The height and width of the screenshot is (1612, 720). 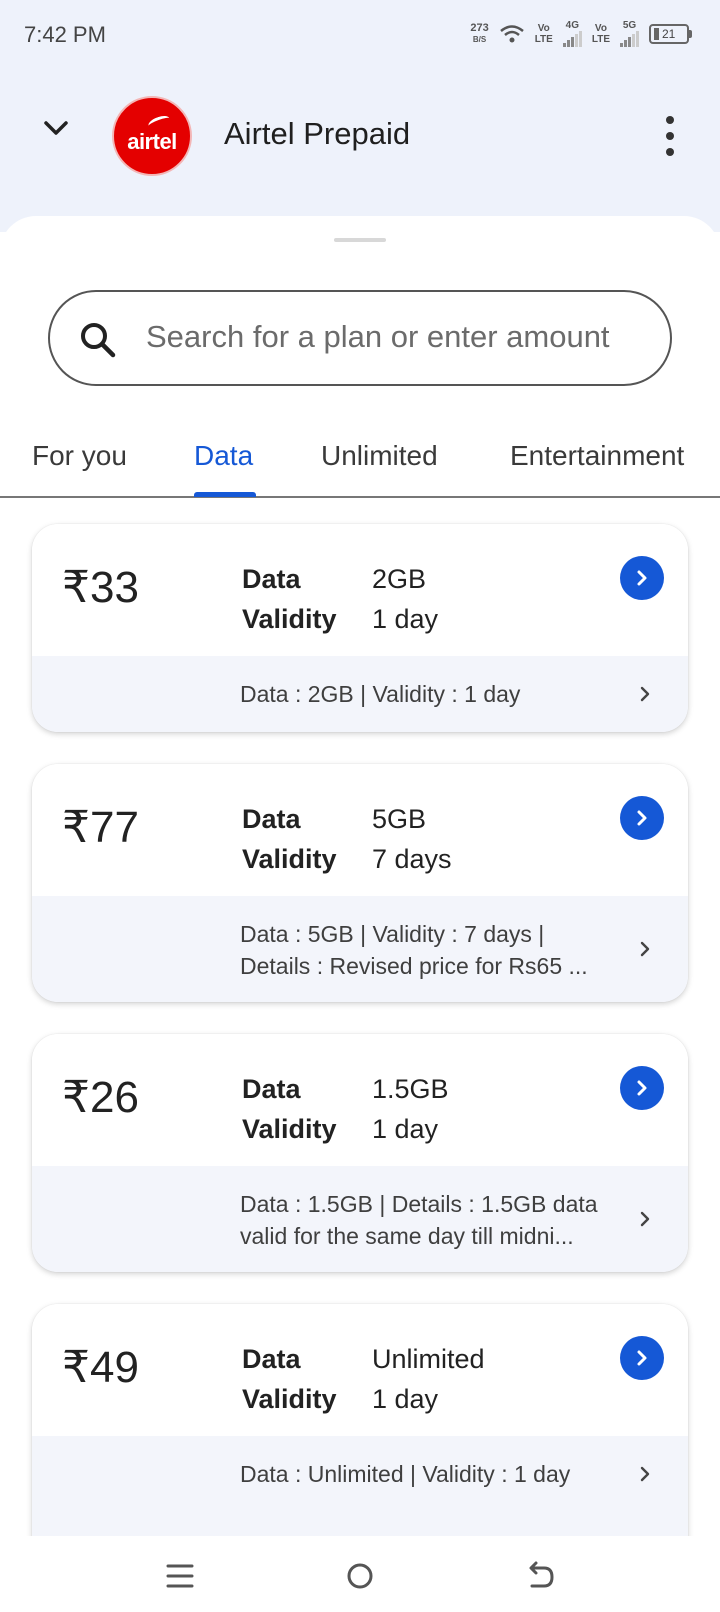 I want to click on plan-card-summary: ₹26 Data 1.5GB Validity 1 day, so click(x=360, y=1100).